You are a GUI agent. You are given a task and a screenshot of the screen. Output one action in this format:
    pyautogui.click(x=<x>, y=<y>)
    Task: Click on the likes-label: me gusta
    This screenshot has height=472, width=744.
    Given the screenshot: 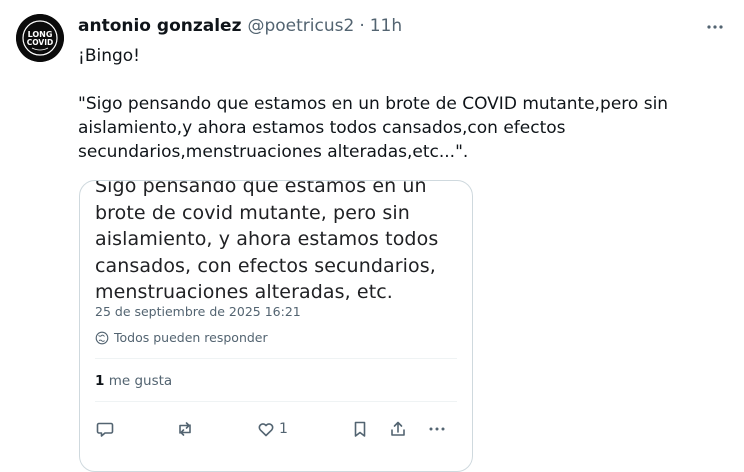 What is the action you would take?
    pyautogui.click(x=138, y=381)
    